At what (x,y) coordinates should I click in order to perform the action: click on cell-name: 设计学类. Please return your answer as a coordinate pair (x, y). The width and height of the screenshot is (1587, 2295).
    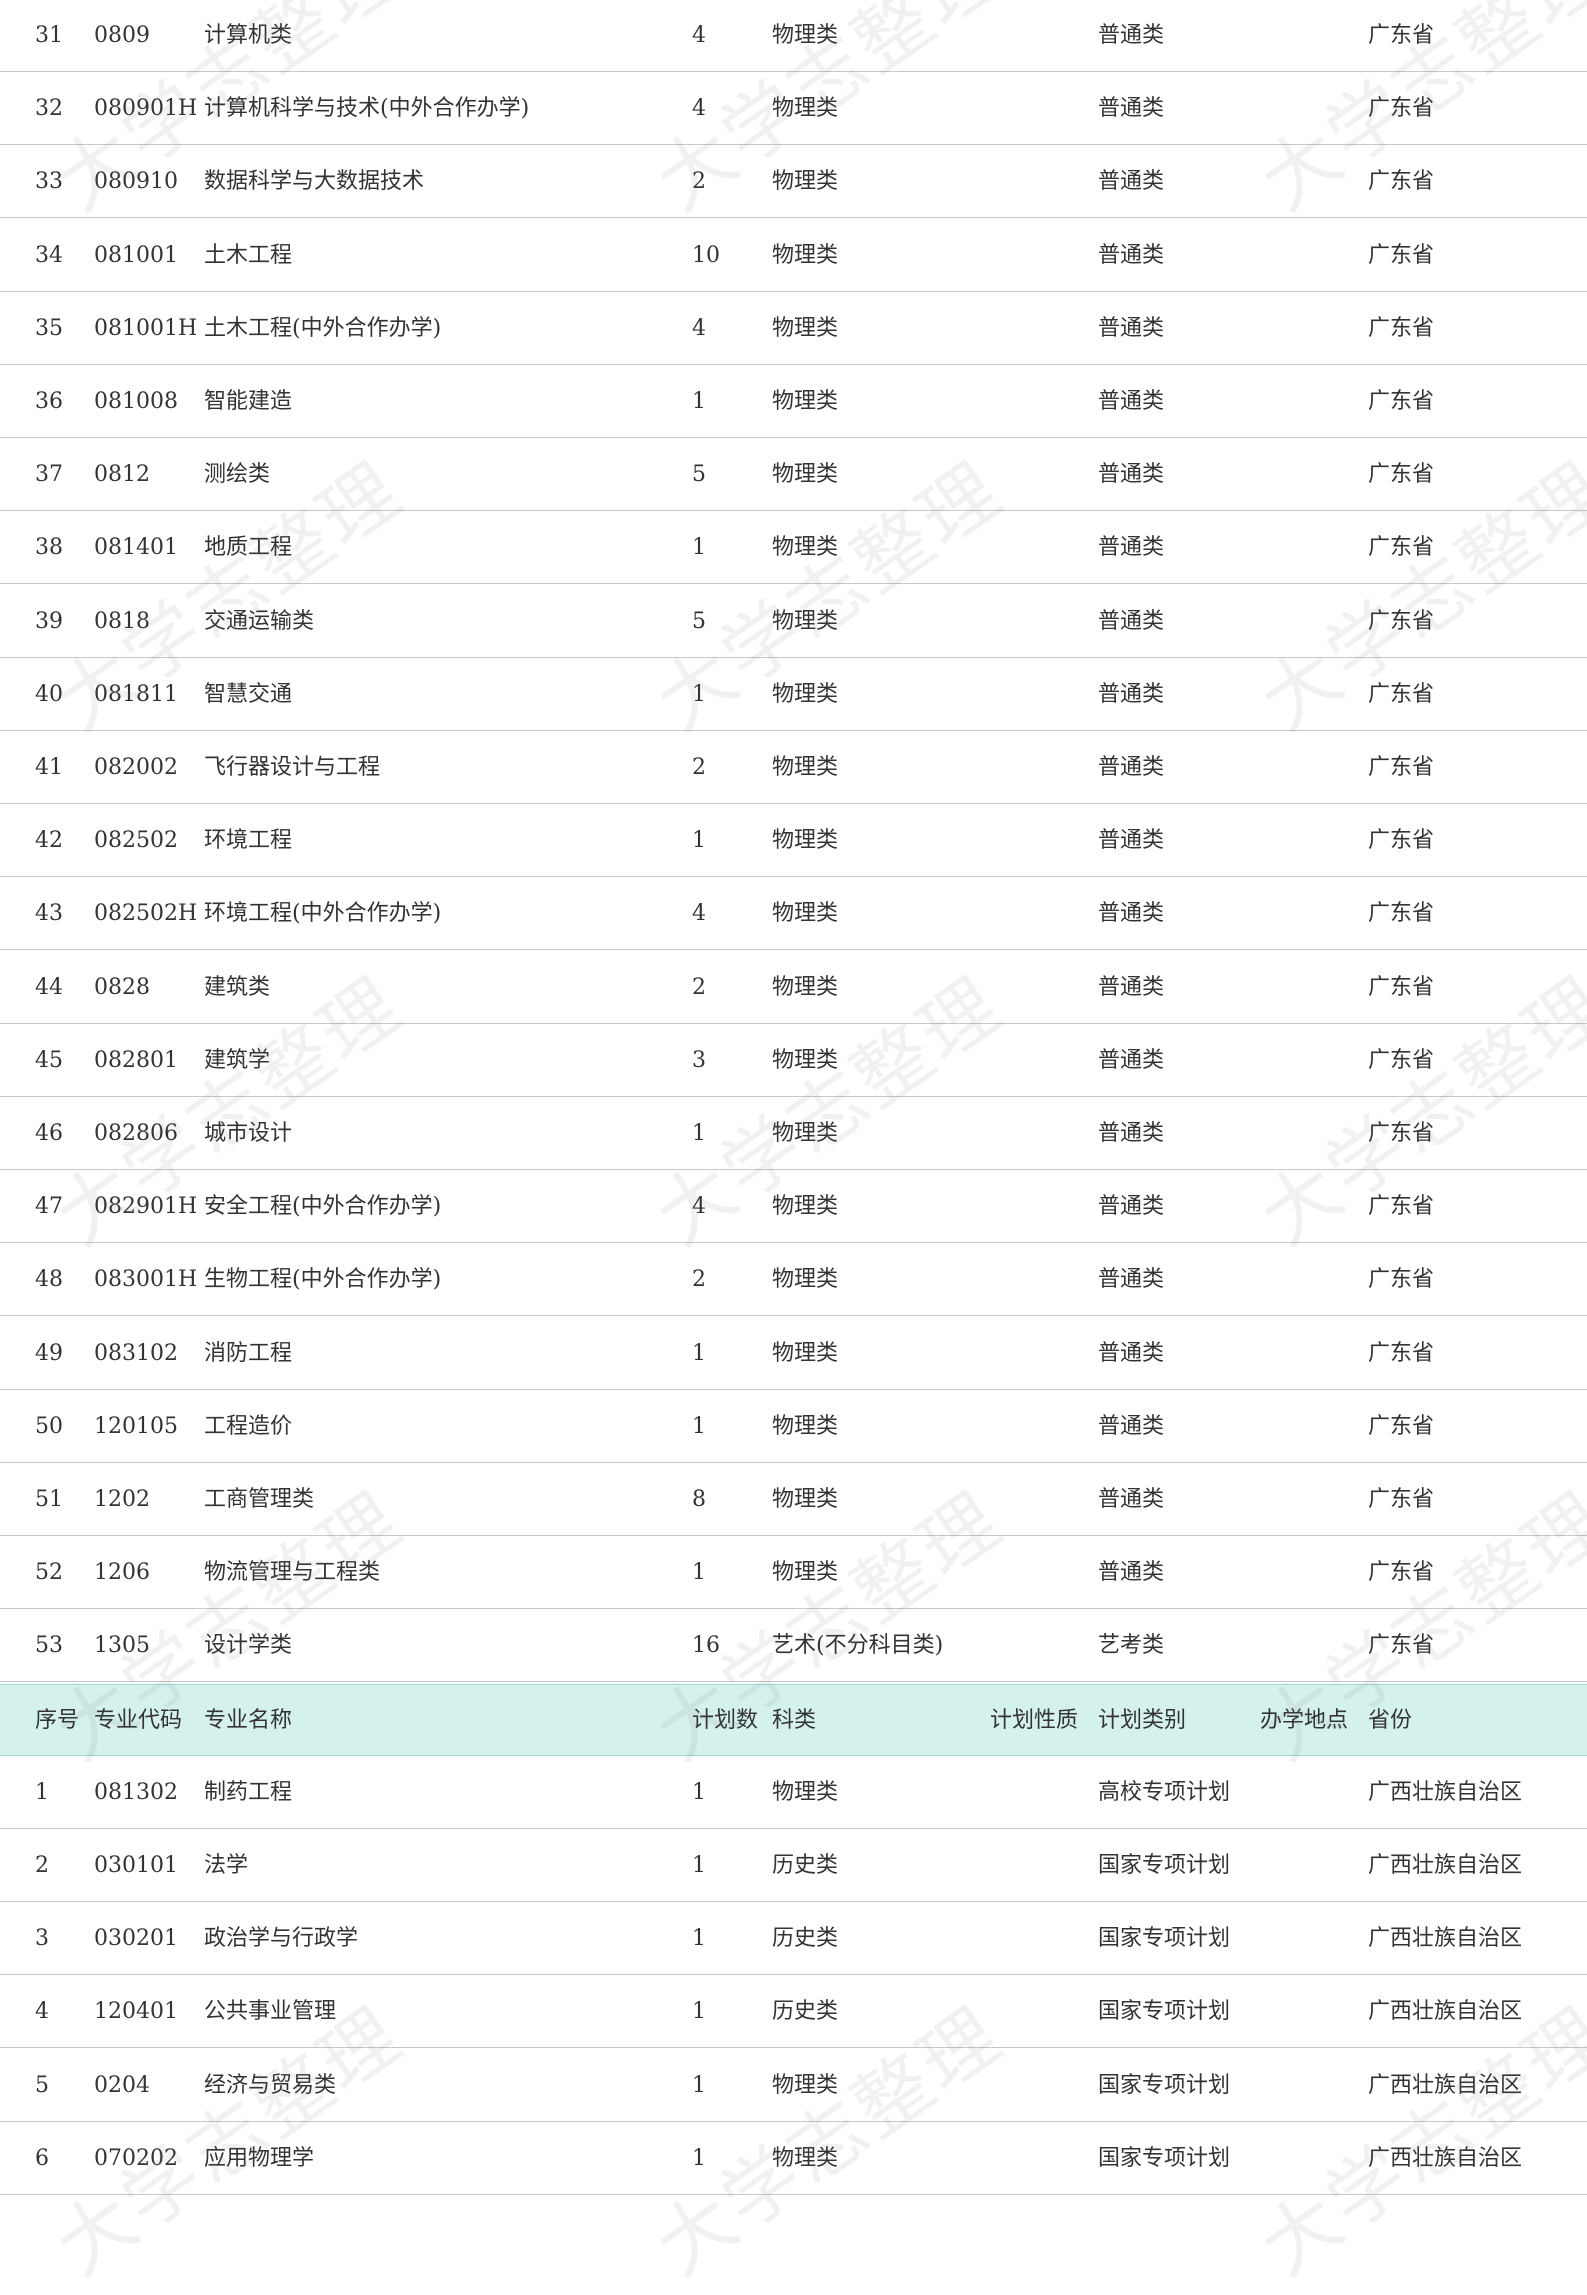
    Looking at the image, I should click on (248, 1645).